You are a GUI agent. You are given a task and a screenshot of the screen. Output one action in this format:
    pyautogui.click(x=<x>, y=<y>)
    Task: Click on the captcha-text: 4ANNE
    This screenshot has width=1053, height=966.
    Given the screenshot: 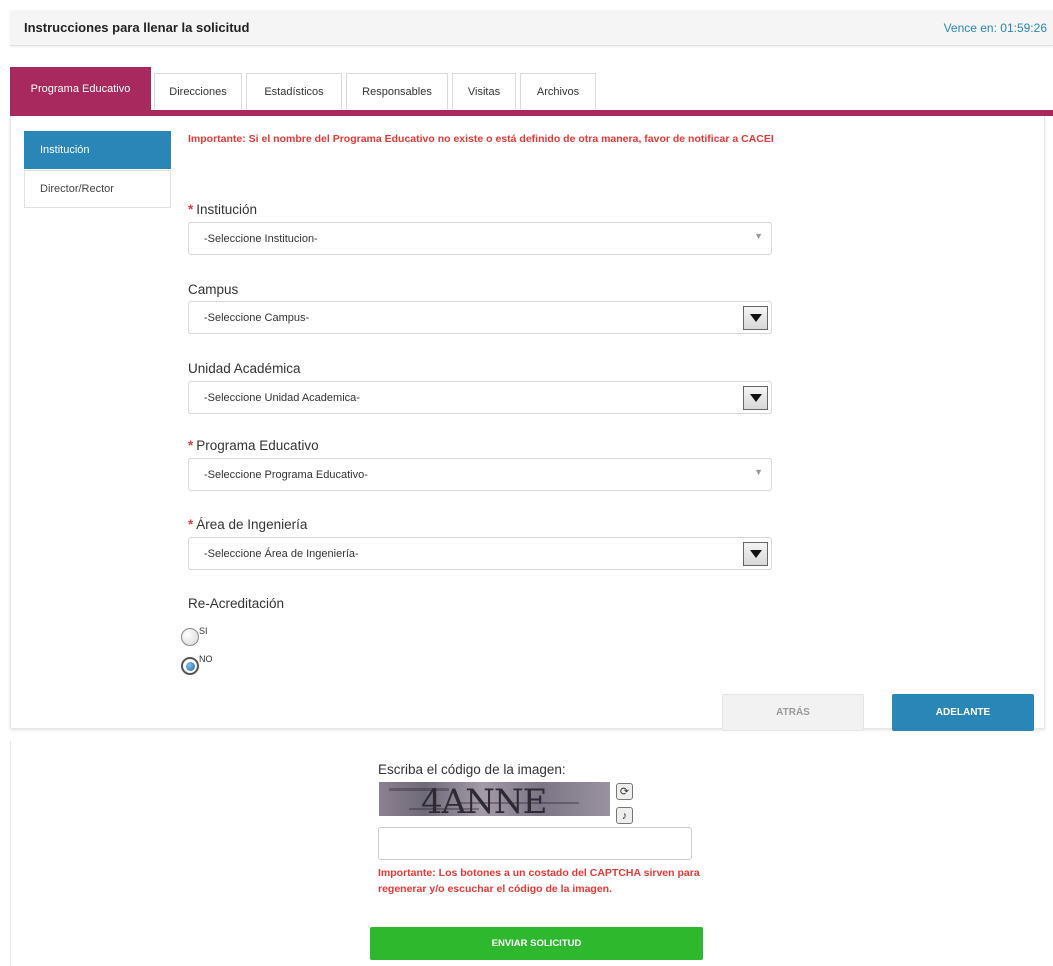 What is the action you would take?
    pyautogui.click(x=484, y=799)
    